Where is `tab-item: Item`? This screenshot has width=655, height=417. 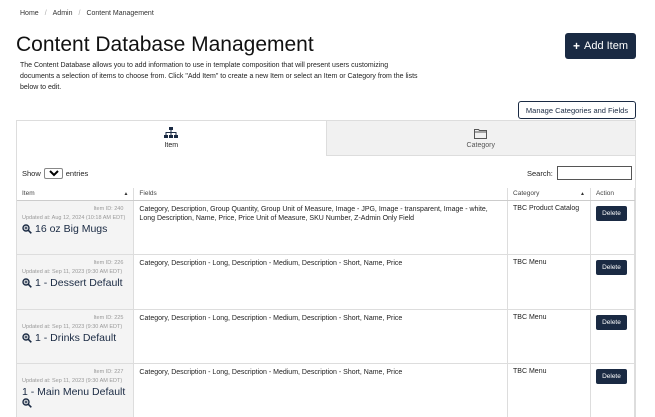
tab-item: Item is located at coordinates (171, 138).